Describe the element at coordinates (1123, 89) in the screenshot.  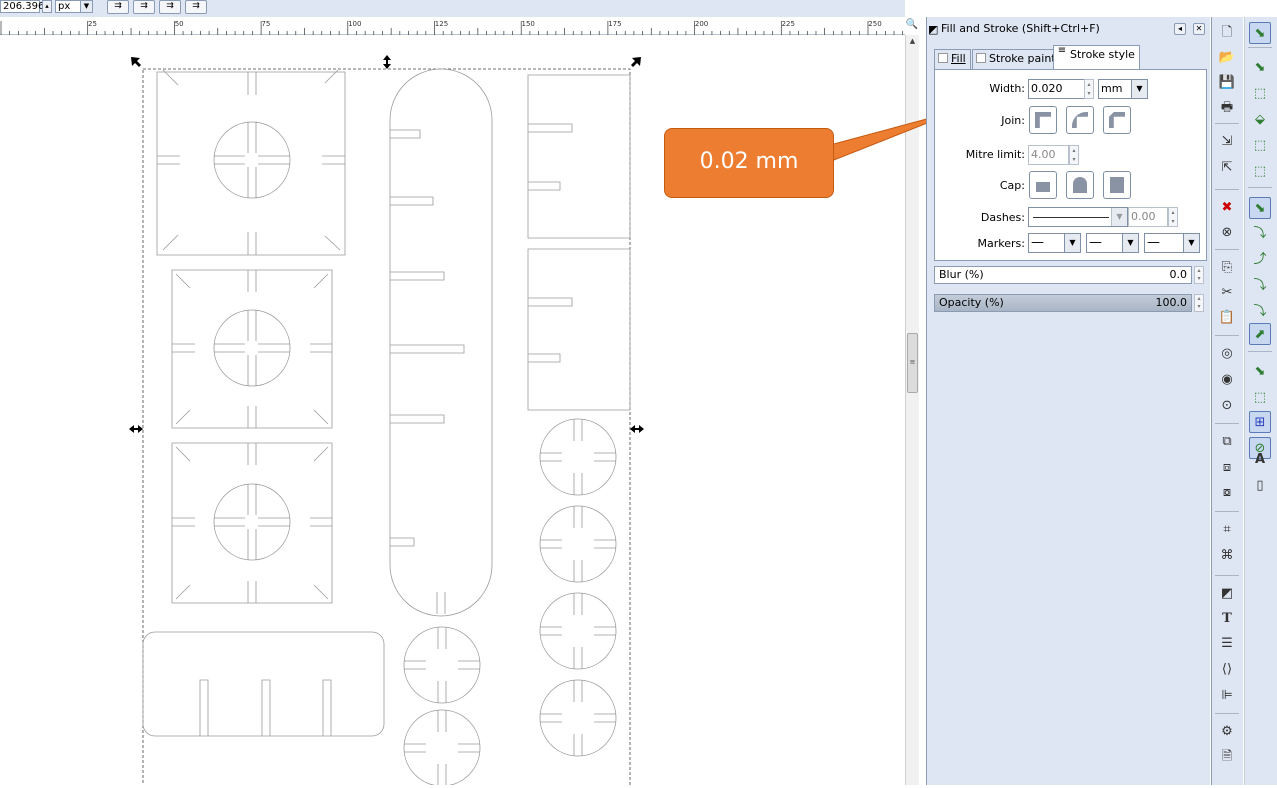
I see `stroke-unit-select: mm ▼` at that location.